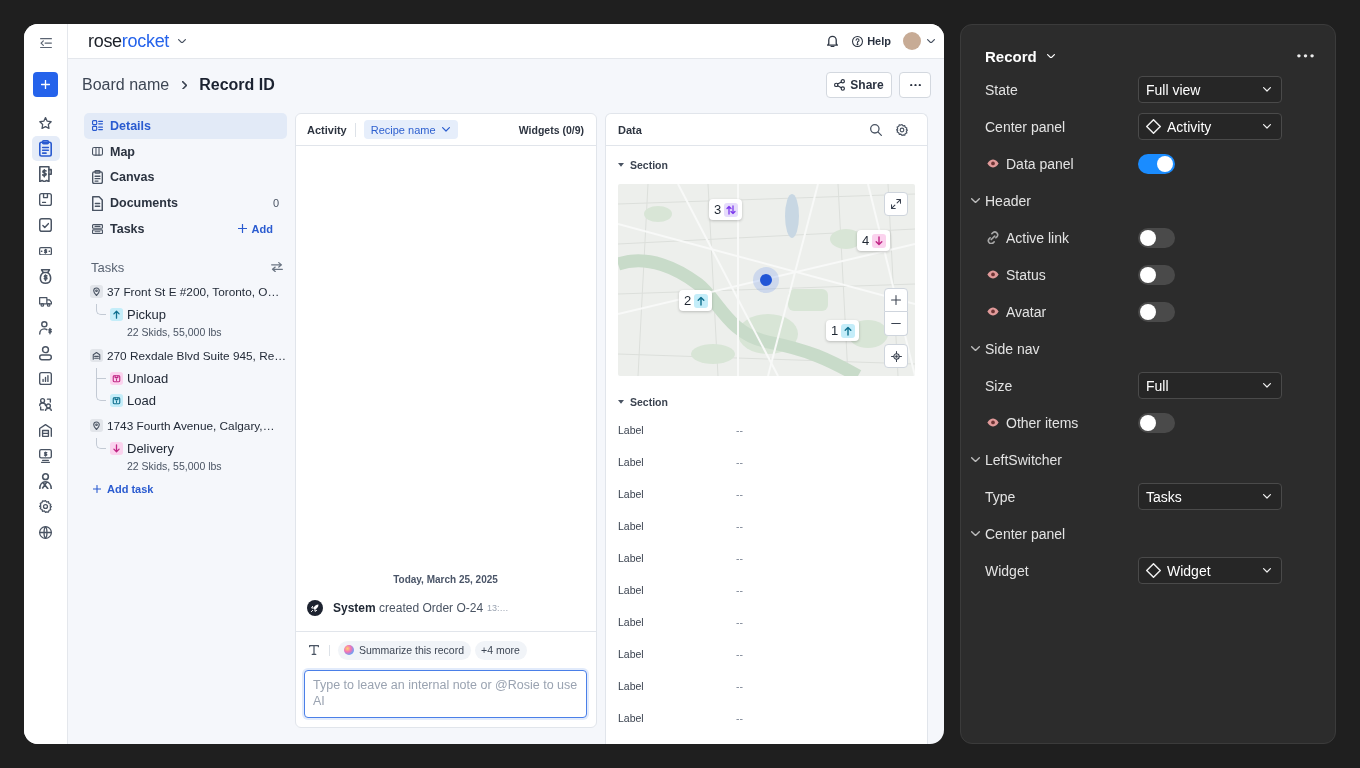 The height and width of the screenshot is (768, 1360). I want to click on more-button, so click(1305, 56).